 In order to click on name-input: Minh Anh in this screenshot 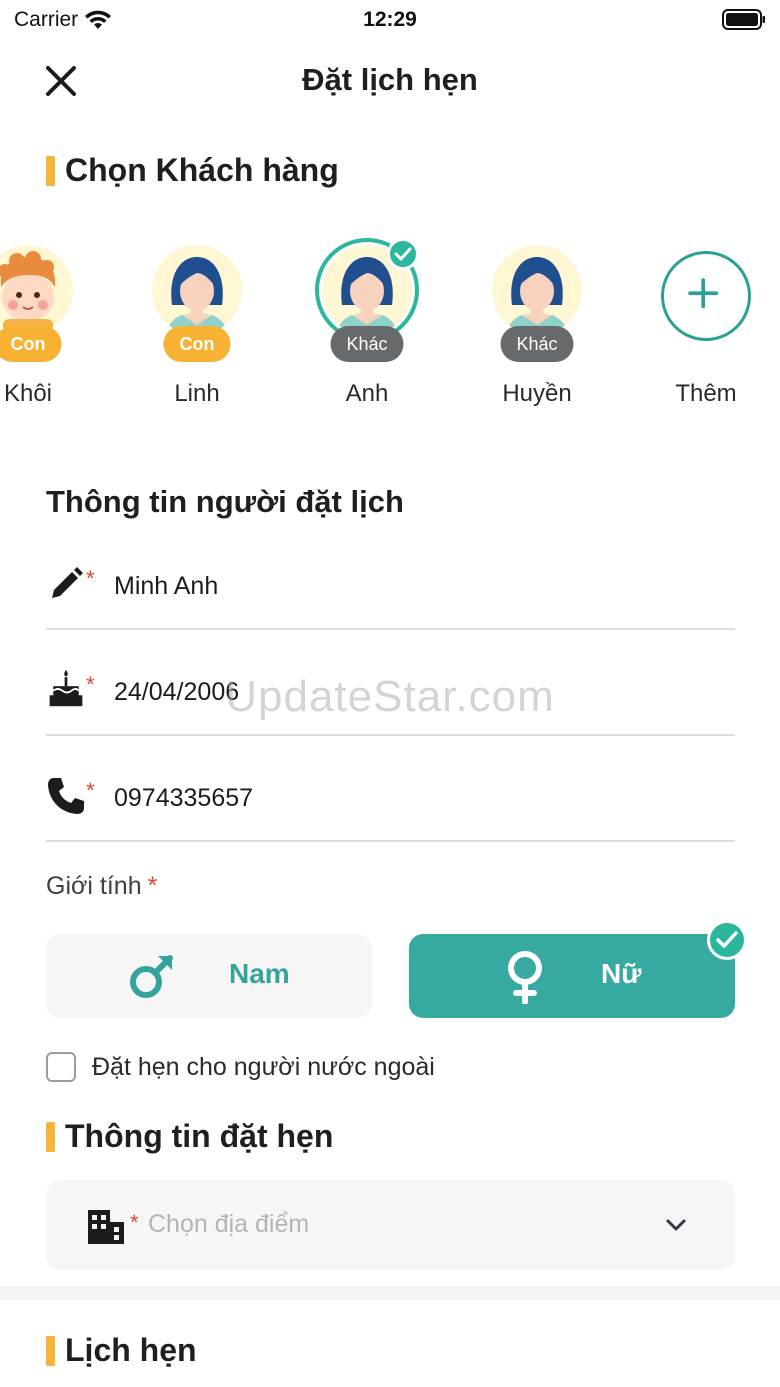, I will do `click(394, 586)`.